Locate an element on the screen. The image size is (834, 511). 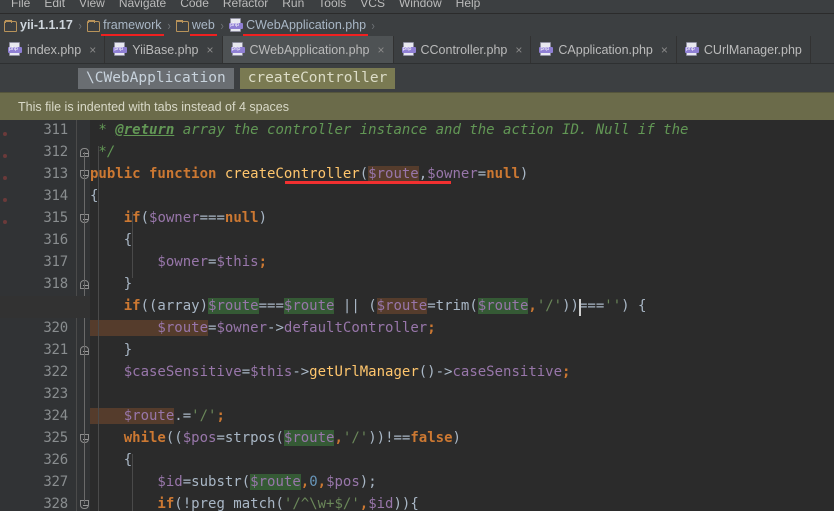
menu-item-run: Run is located at coordinates (293, 5).